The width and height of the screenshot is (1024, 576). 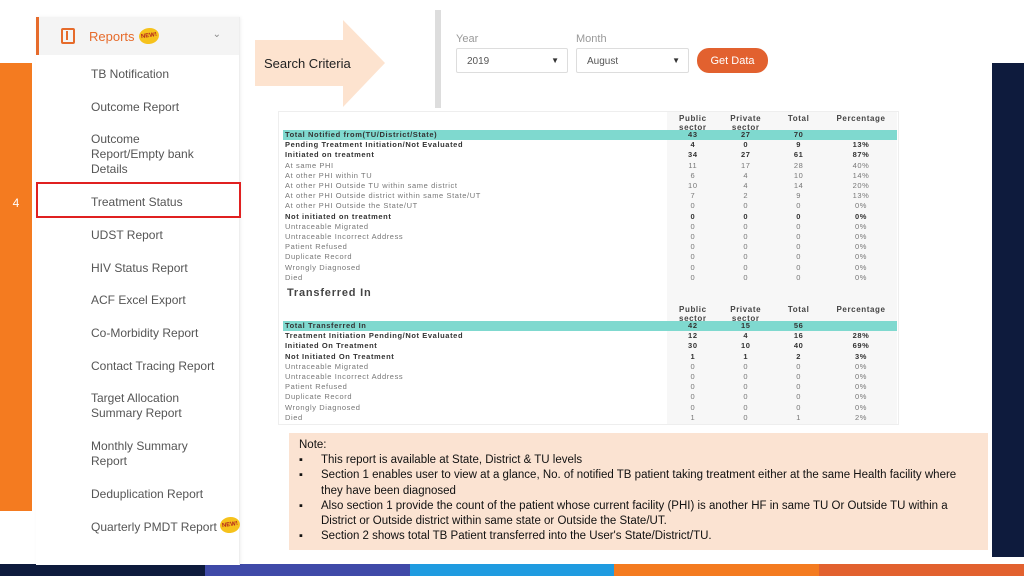 What do you see at coordinates (798, 165) in the screenshot?
I see `row-value: 28` at bounding box center [798, 165].